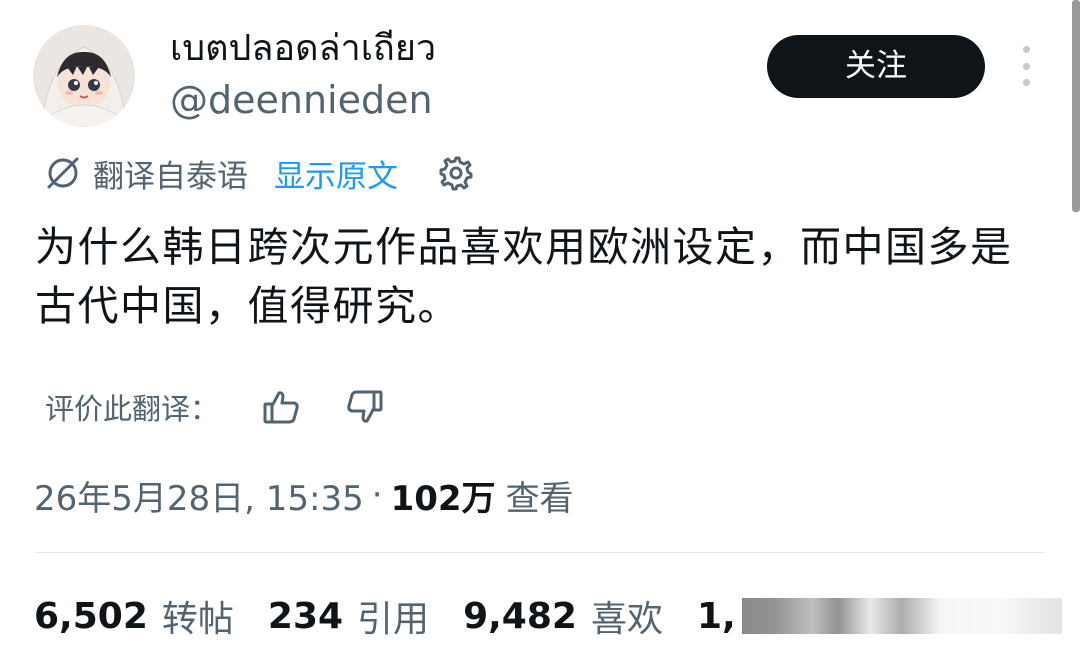 This screenshot has height=649, width=1080. I want to click on follow-button: 关注, so click(876, 66).